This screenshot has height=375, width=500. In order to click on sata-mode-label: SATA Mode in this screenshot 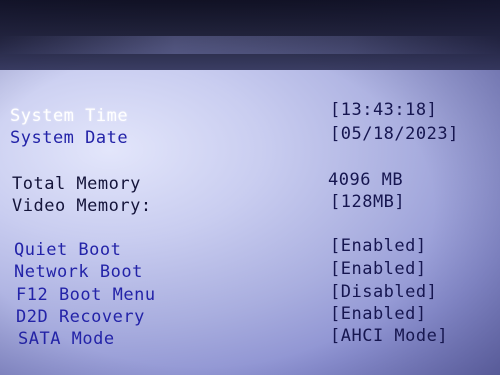, I will do `click(66, 339)`.